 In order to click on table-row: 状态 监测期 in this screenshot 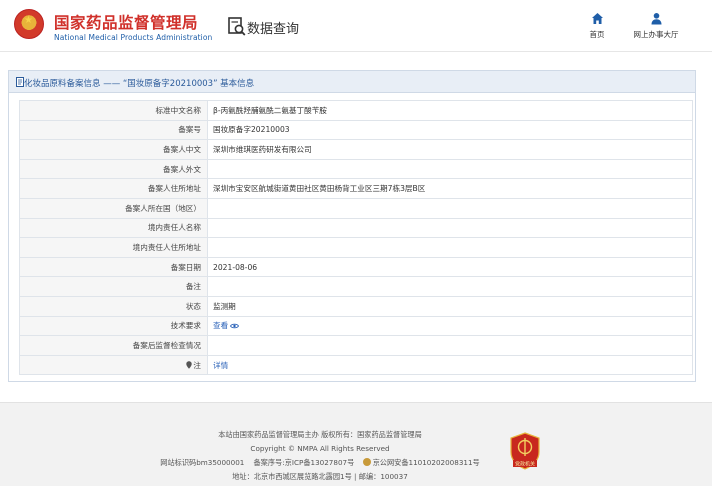, I will do `click(356, 306)`.